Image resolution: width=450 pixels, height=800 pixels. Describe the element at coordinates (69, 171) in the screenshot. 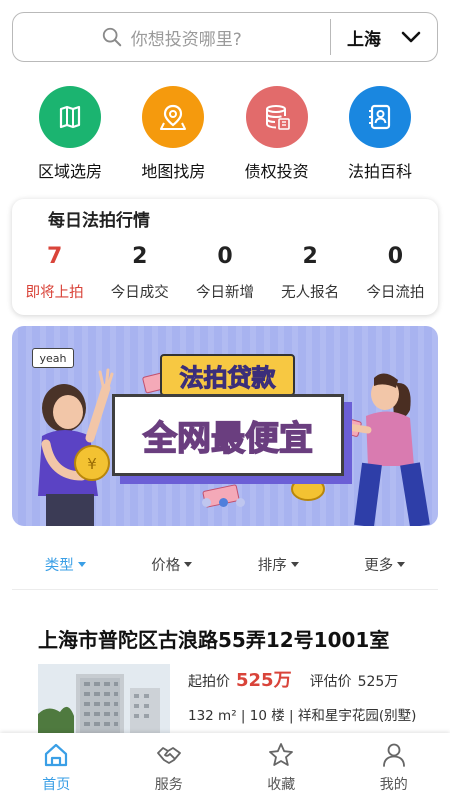

I see `quick-label: 区域选房` at that location.